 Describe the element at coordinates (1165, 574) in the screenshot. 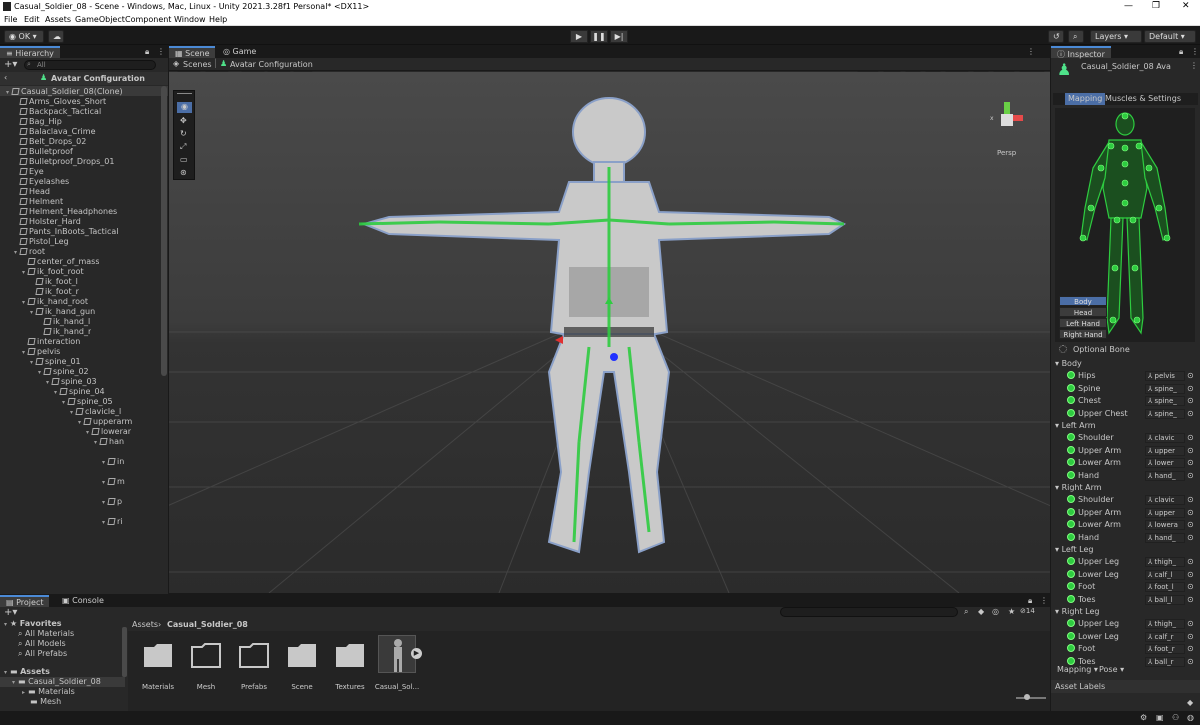

I see `bone-transform-field: ⅄ calf_l` at that location.